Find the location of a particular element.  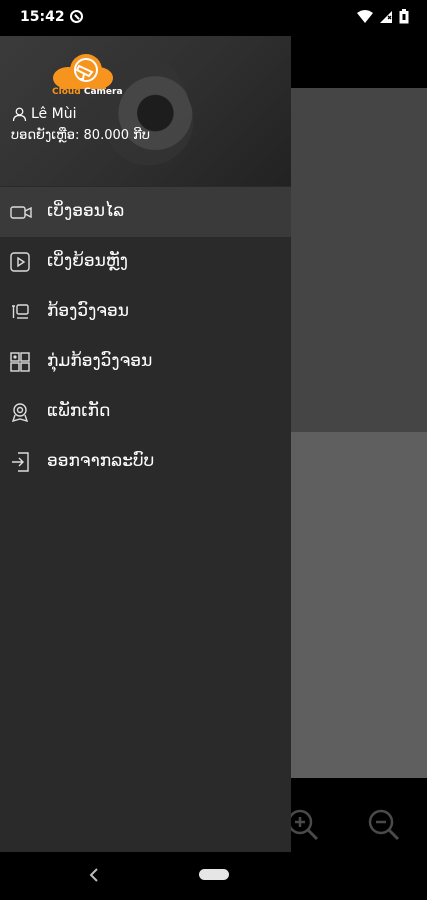

user-icon is located at coordinates (19, 114).